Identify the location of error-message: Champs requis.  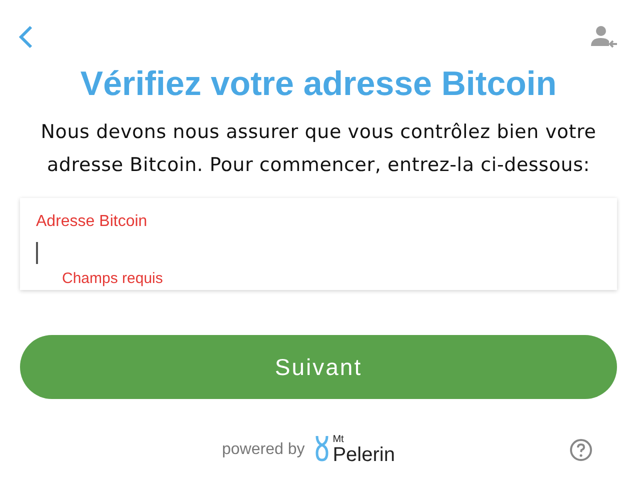
(113, 278).